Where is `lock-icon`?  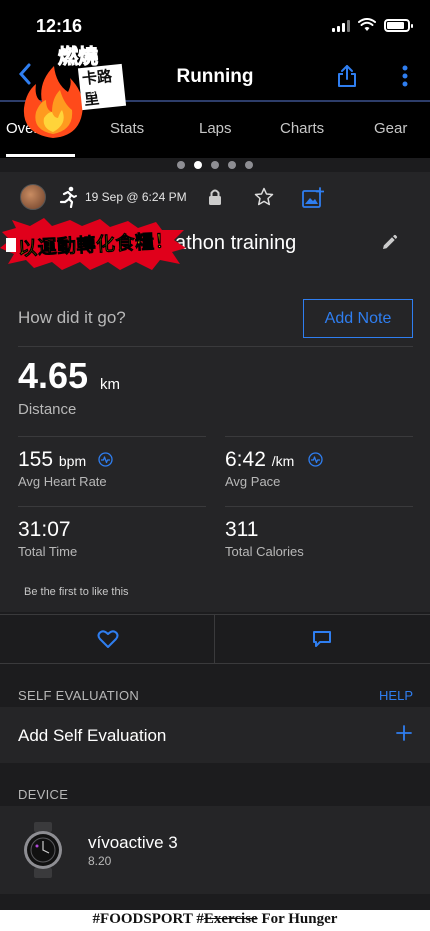 lock-icon is located at coordinates (215, 197).